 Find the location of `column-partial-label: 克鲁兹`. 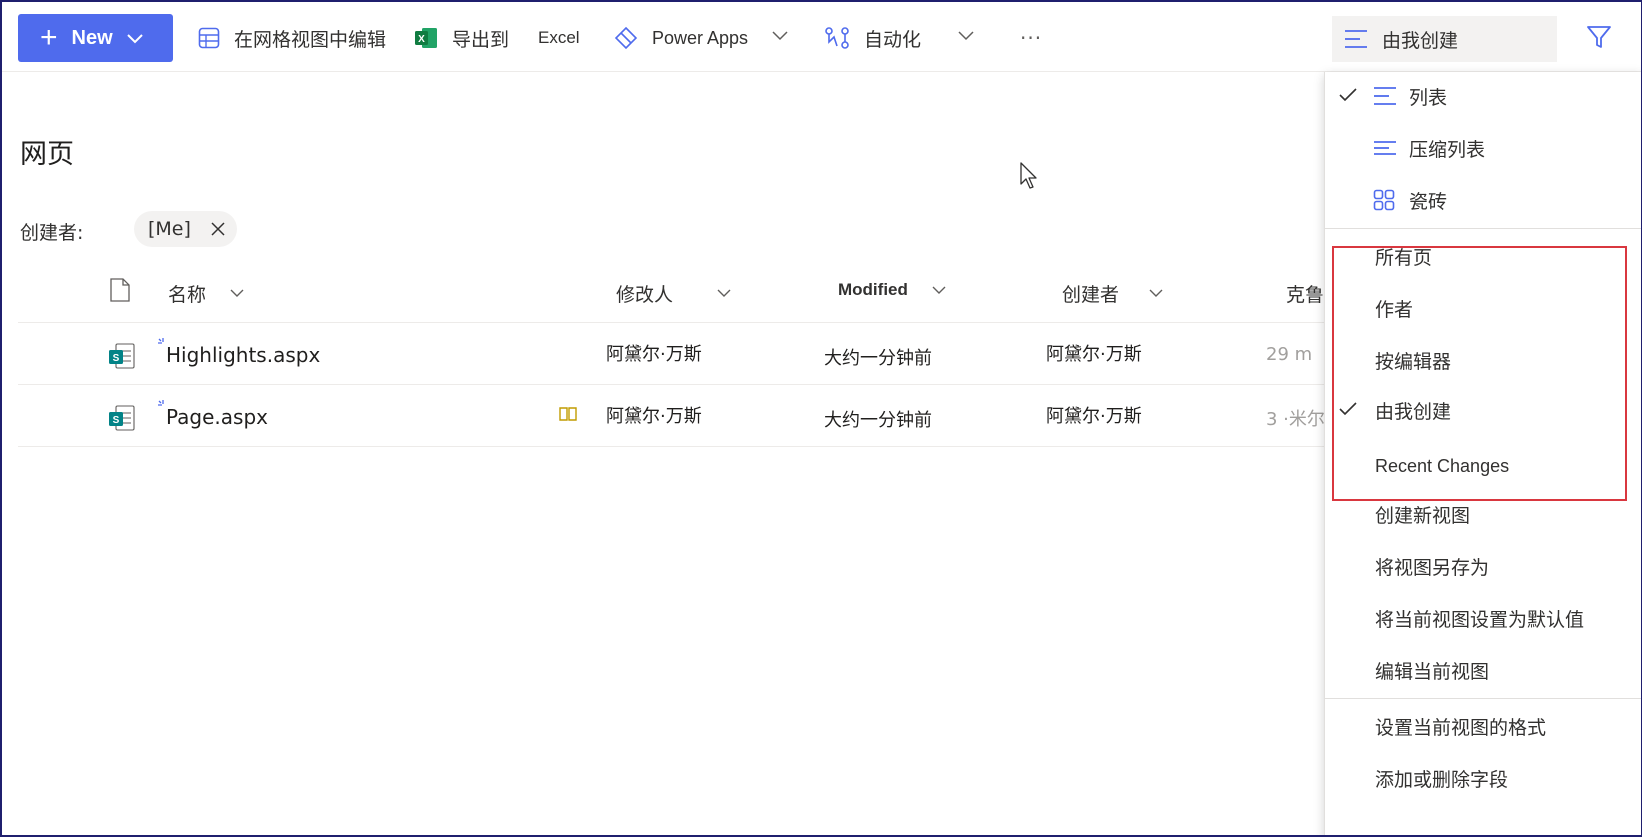

column-partial-label: 克鲁兹 is located at coordinates (1306, 295).